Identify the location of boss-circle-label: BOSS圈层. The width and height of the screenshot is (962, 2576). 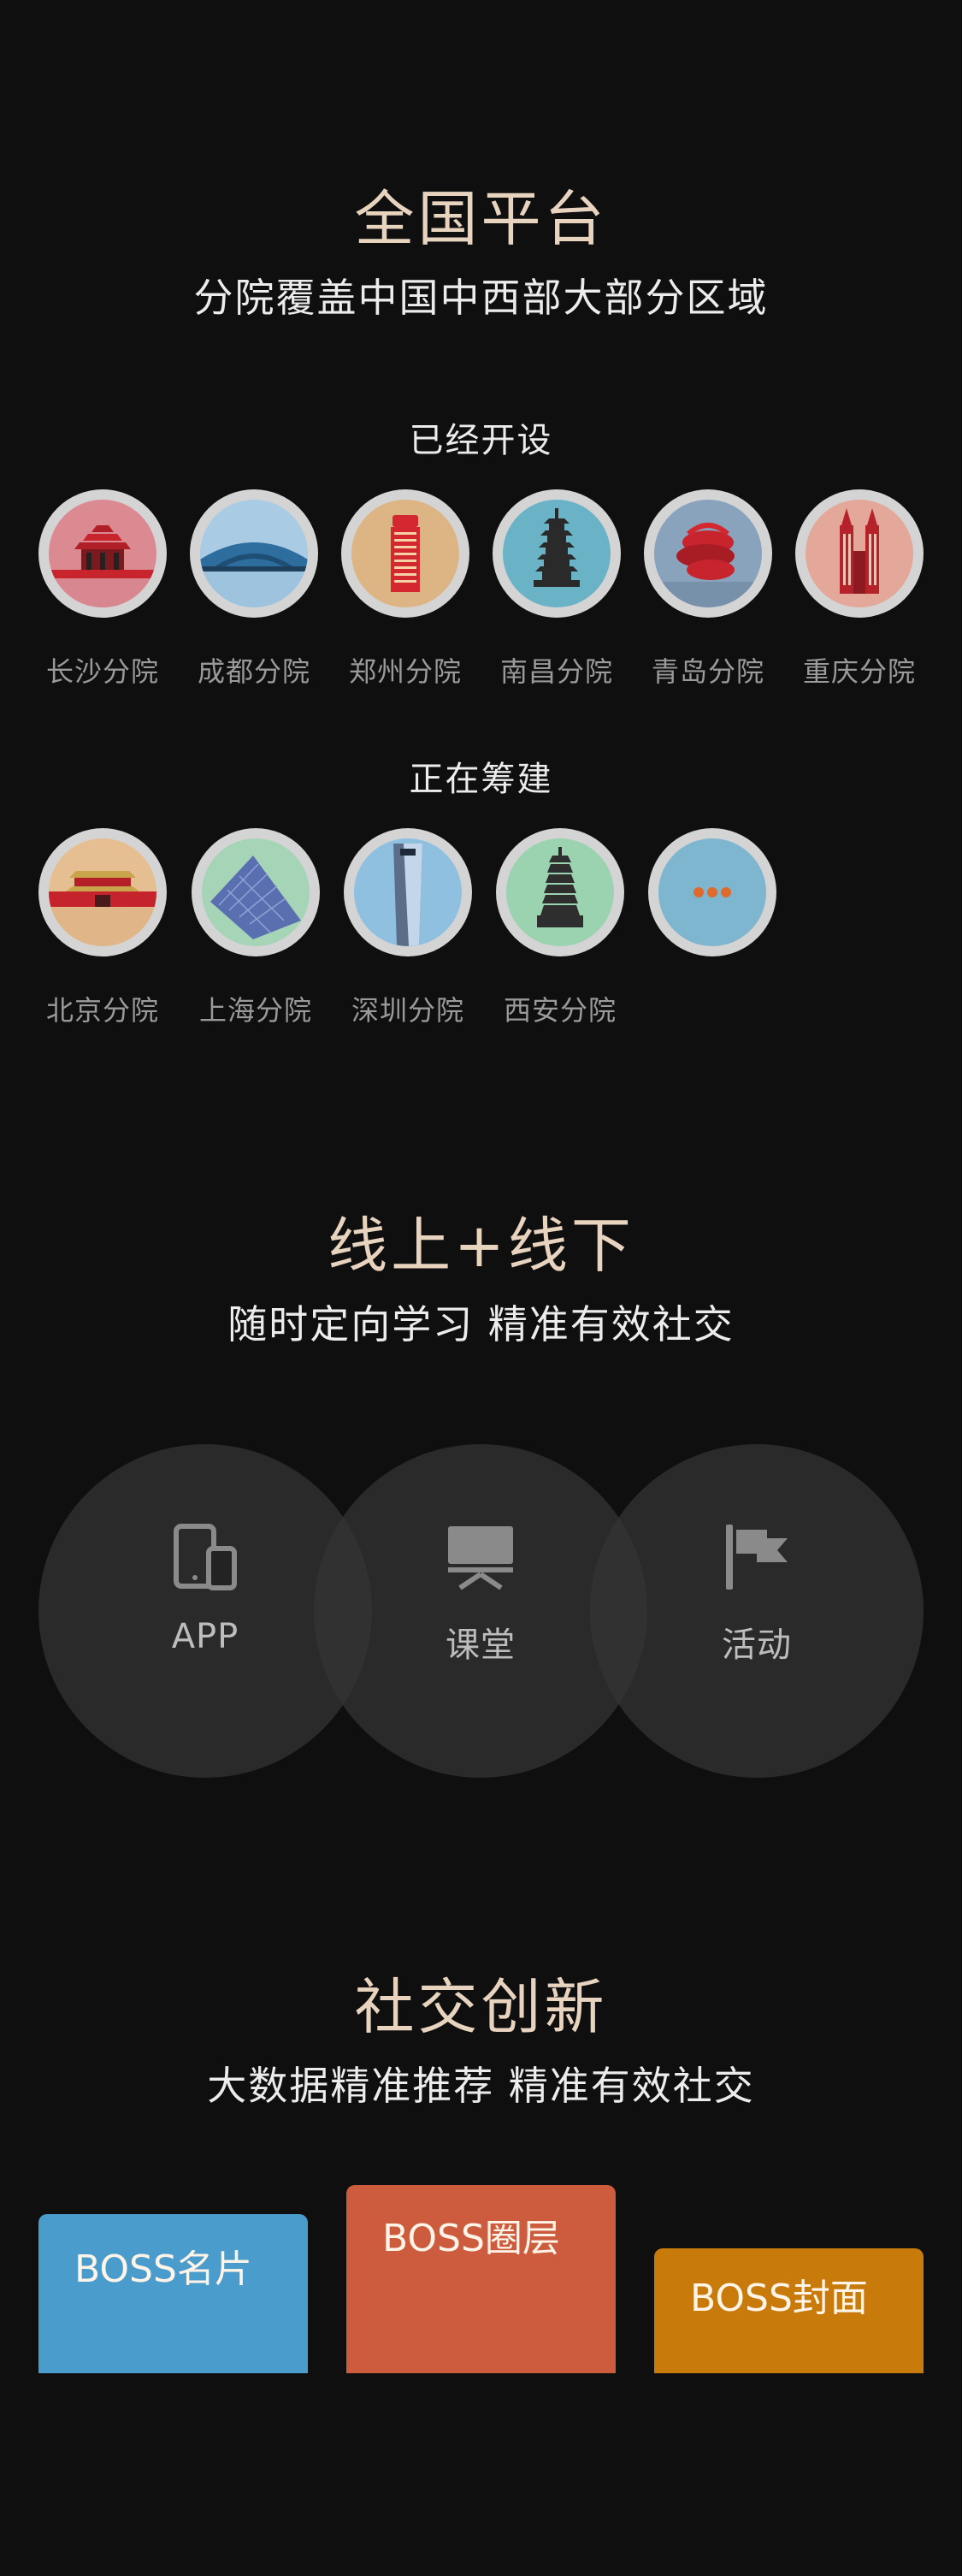
(471, 2238).